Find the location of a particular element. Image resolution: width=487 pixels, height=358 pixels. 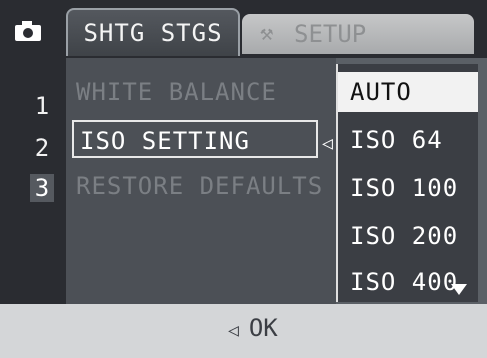

page-number-column: 1 2 3 is located at coordinates (33, 181).